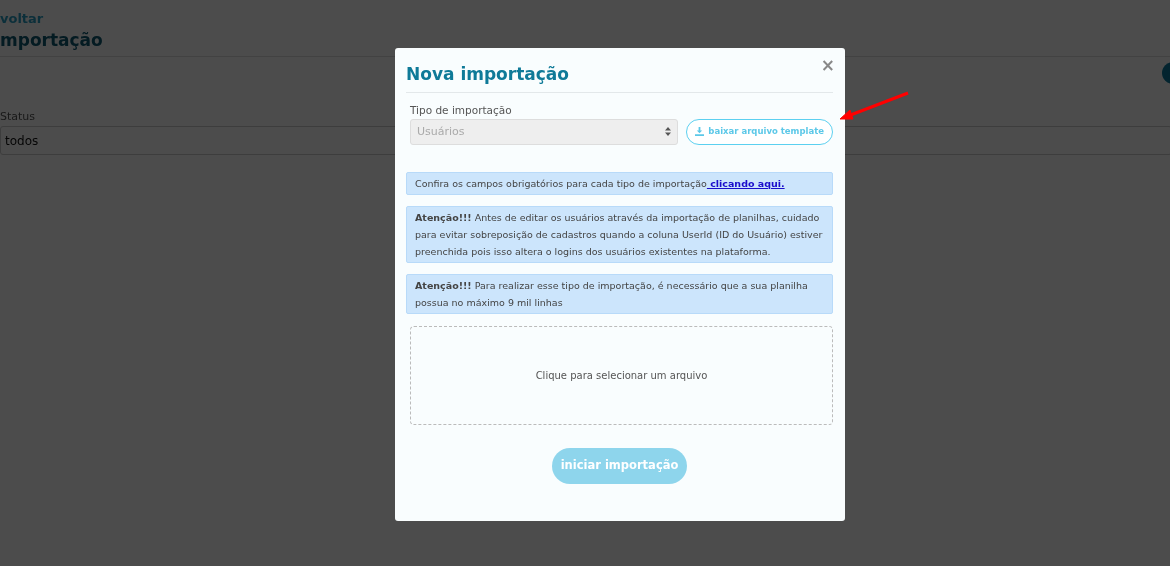 The height and width of the screenshot is (566, 1170). Describe the element at coordinates (827, 65) in the screenshot. I see `close-button: ×` at that location.